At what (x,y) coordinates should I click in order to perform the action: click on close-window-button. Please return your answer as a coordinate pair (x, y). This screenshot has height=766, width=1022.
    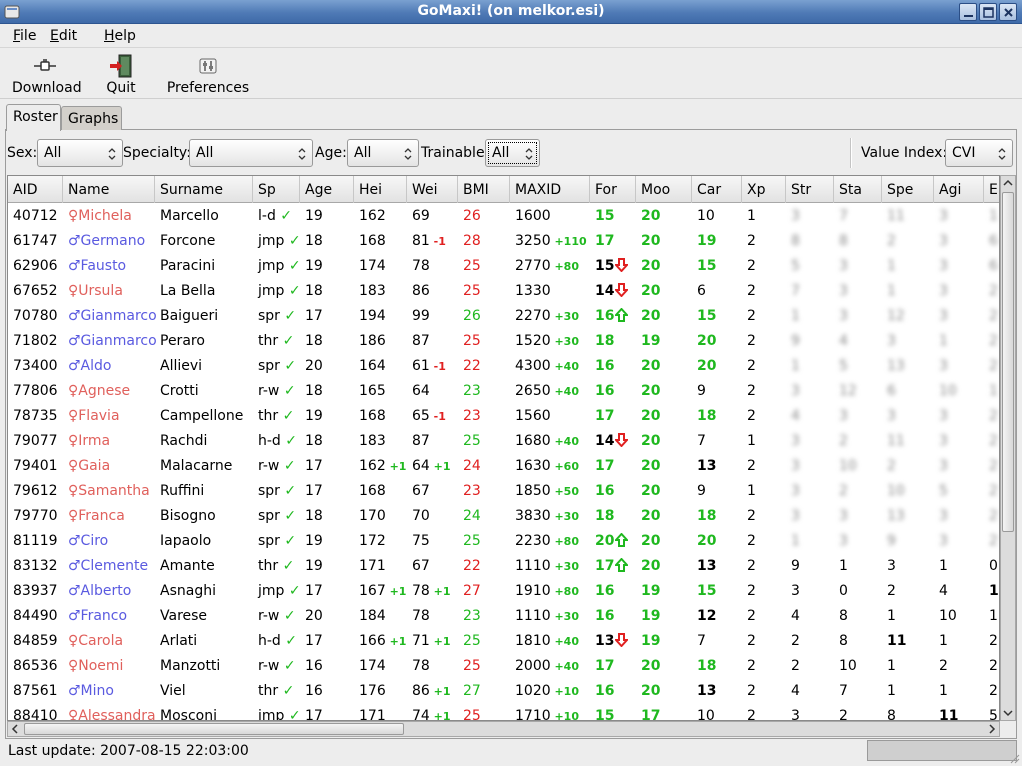
    Looking at the image, I should click on (1008, 12).